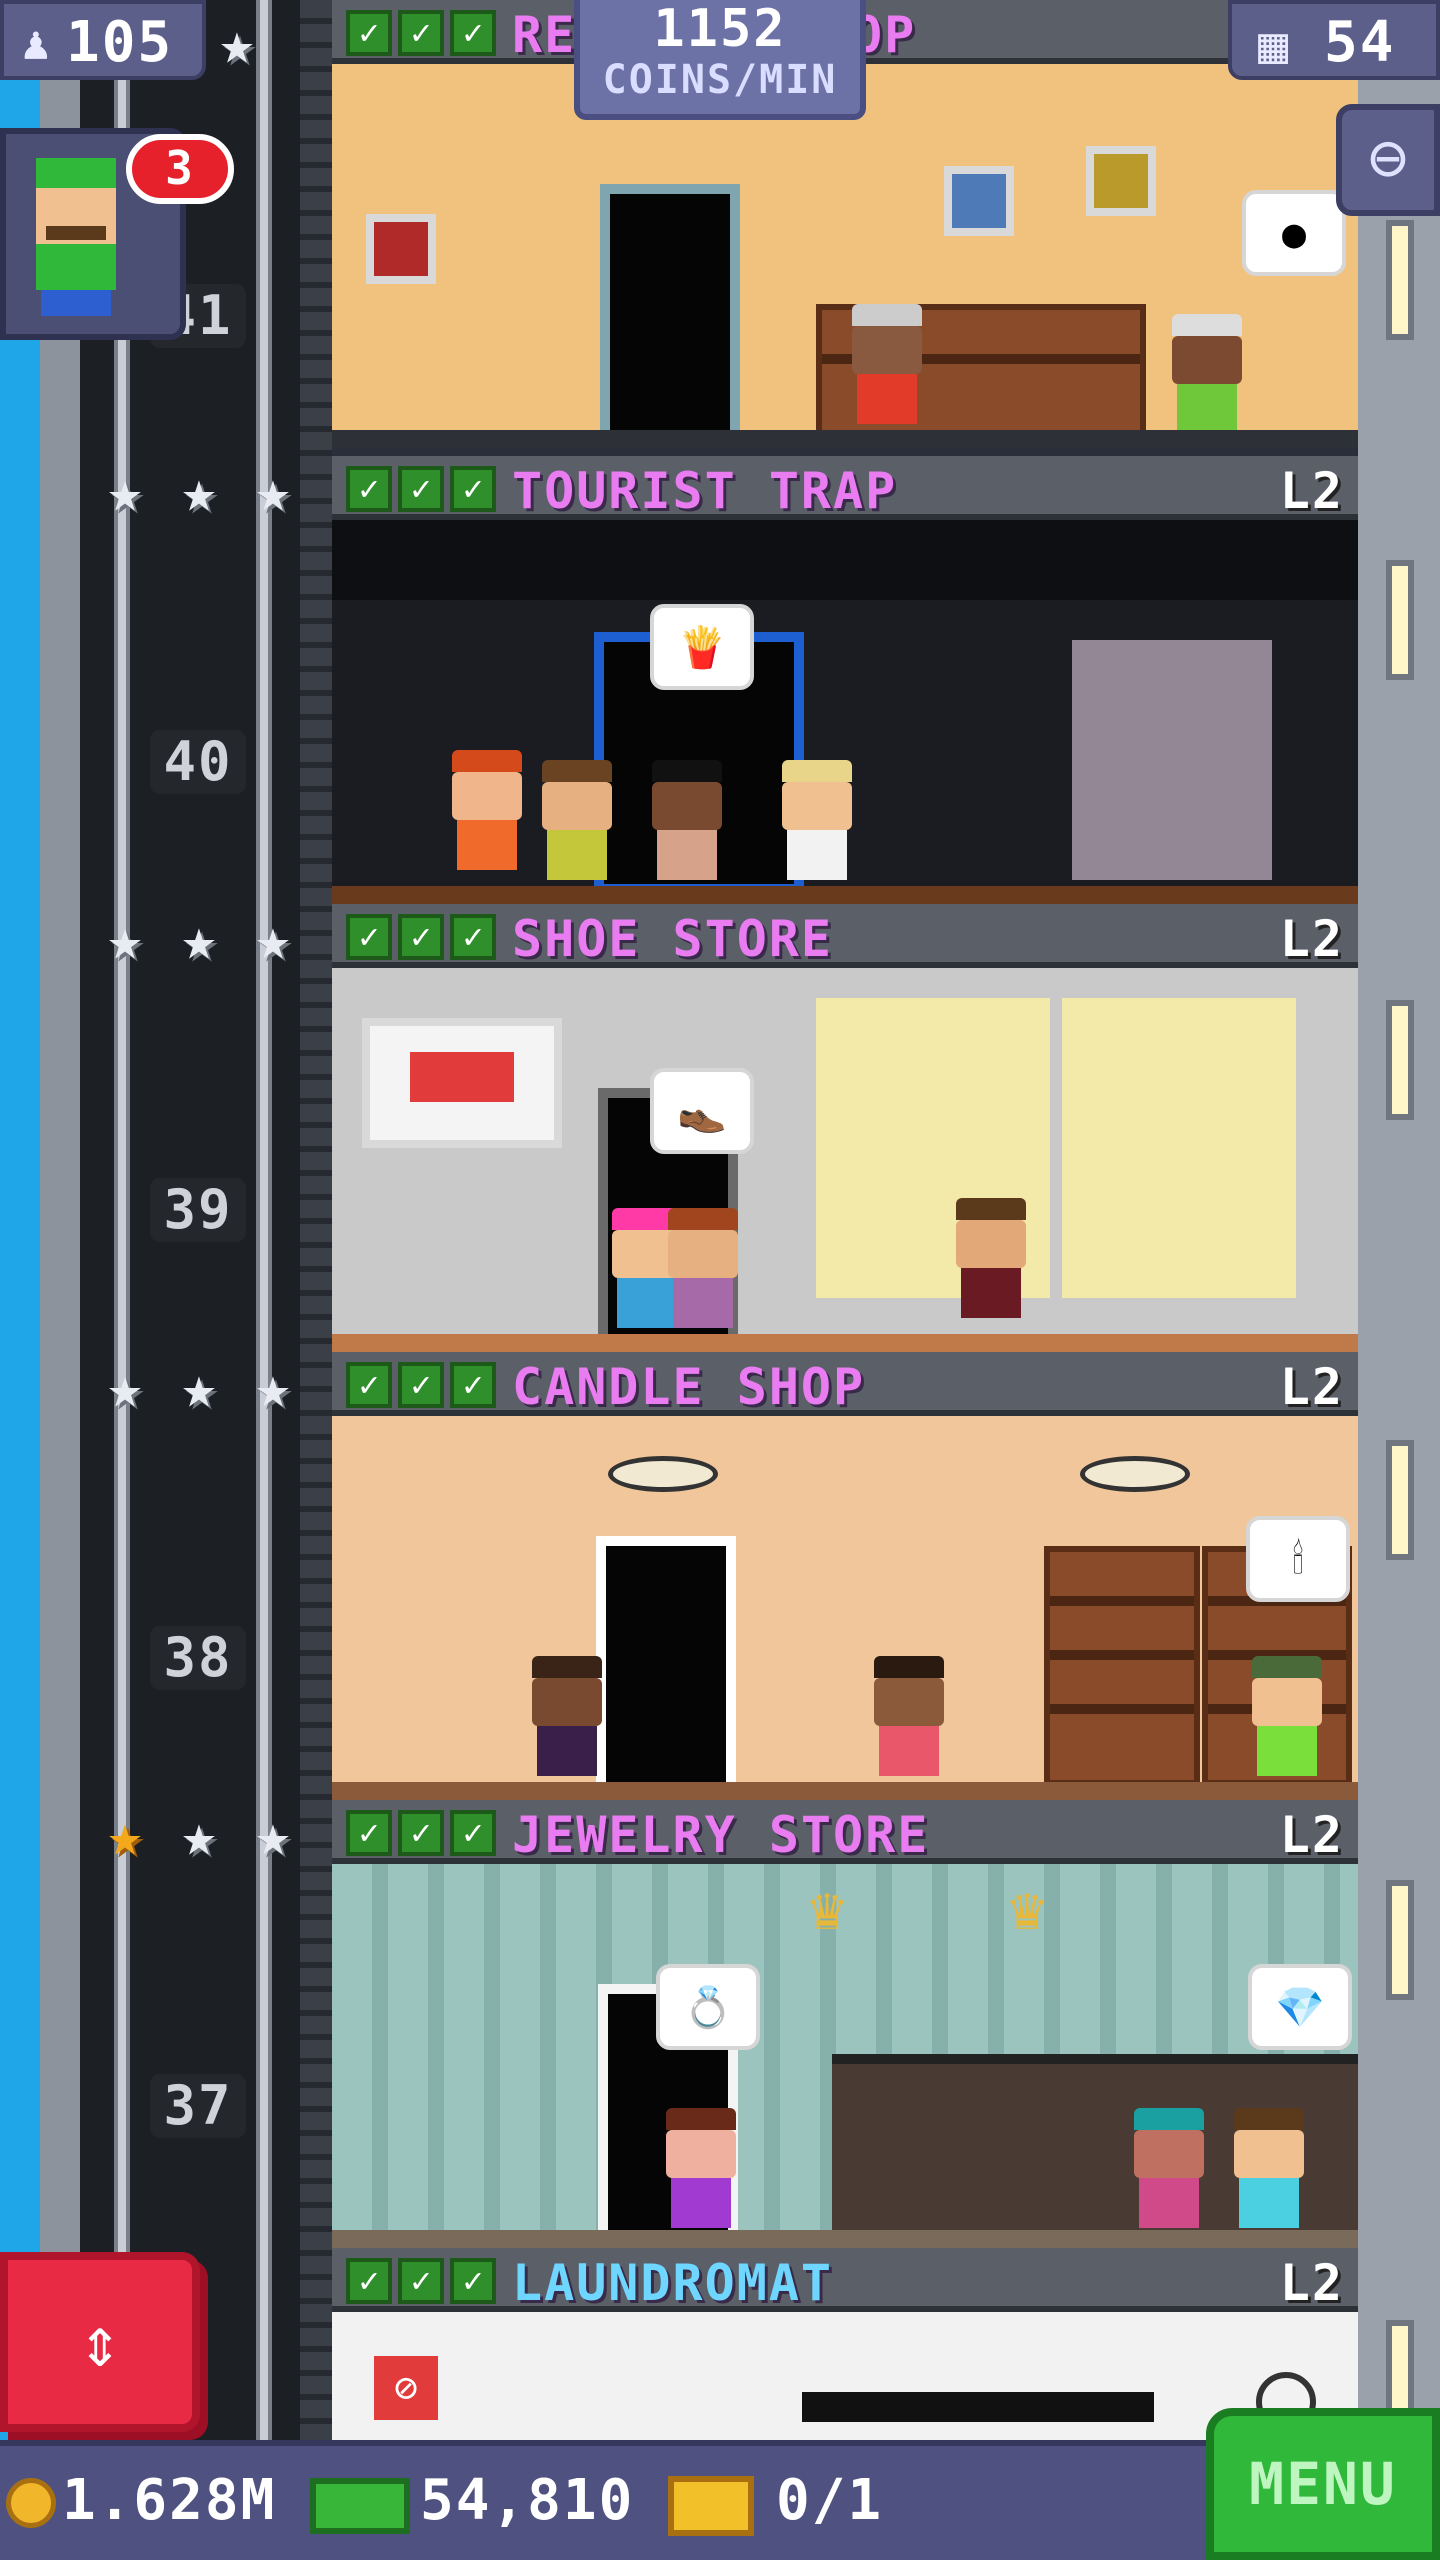  Describe the element at coordinates (845, 712) in the screenshot. I see `floor-interior: 🍟` at that location.